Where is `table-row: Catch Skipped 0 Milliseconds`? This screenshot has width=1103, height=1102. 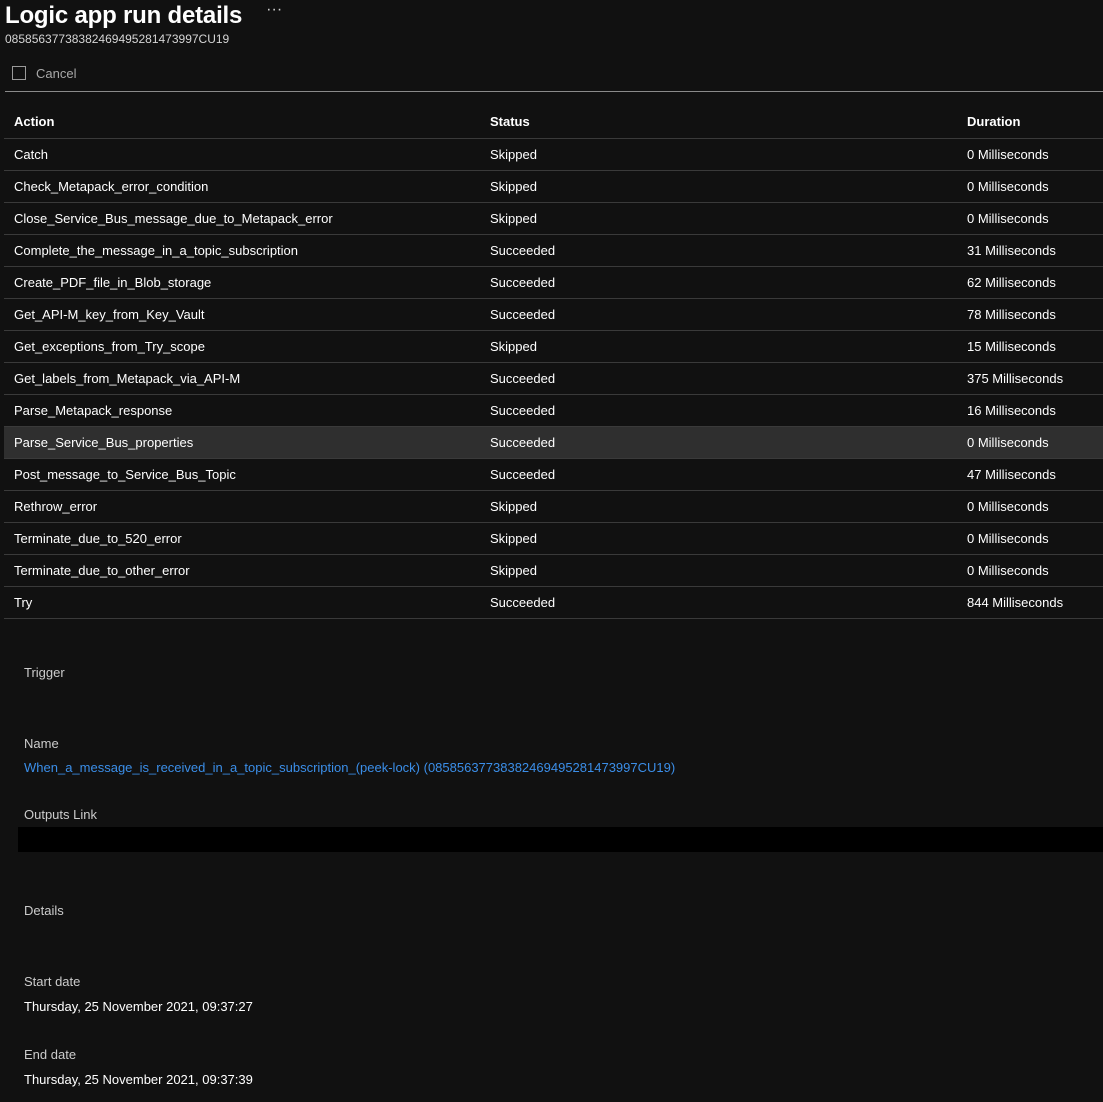
table-row: Catch Skipped 0 Milliseconds is located at coordinates (553, 154).